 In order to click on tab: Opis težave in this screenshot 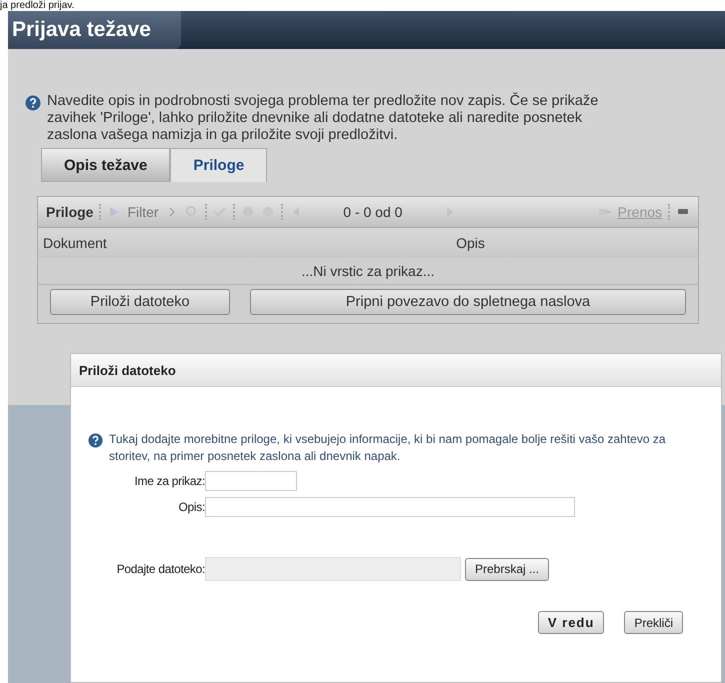, I will do `click(105, 165)`.